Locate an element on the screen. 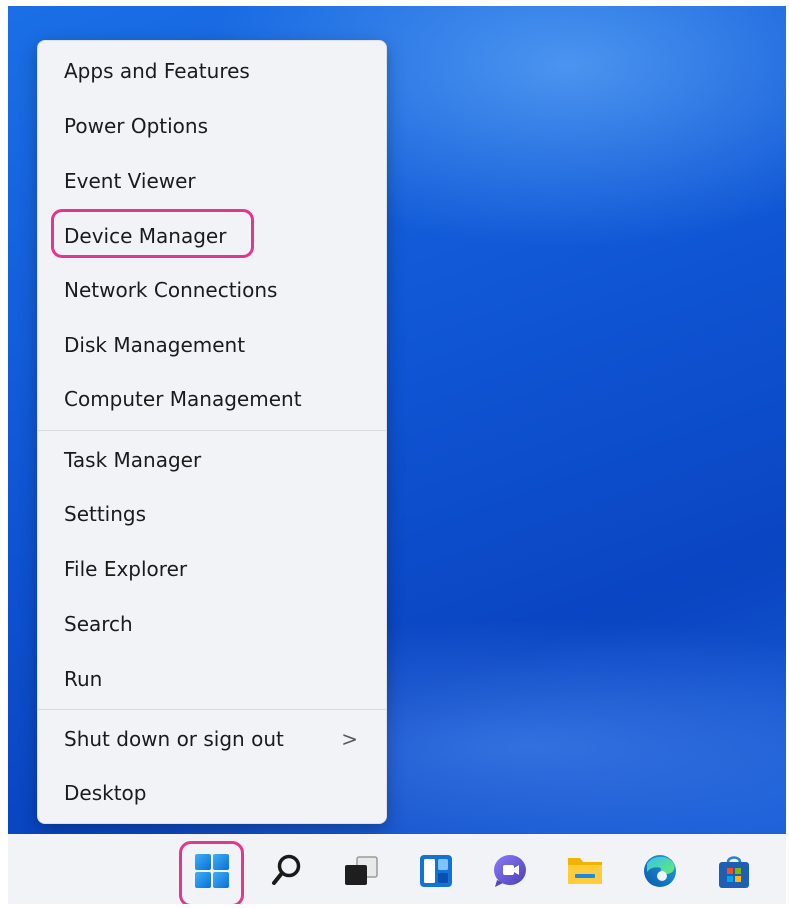 The height and width of the screenshot is (908, 789). menu-item-apps-and-features: Apps and Features is located at coordinates (212, 71).